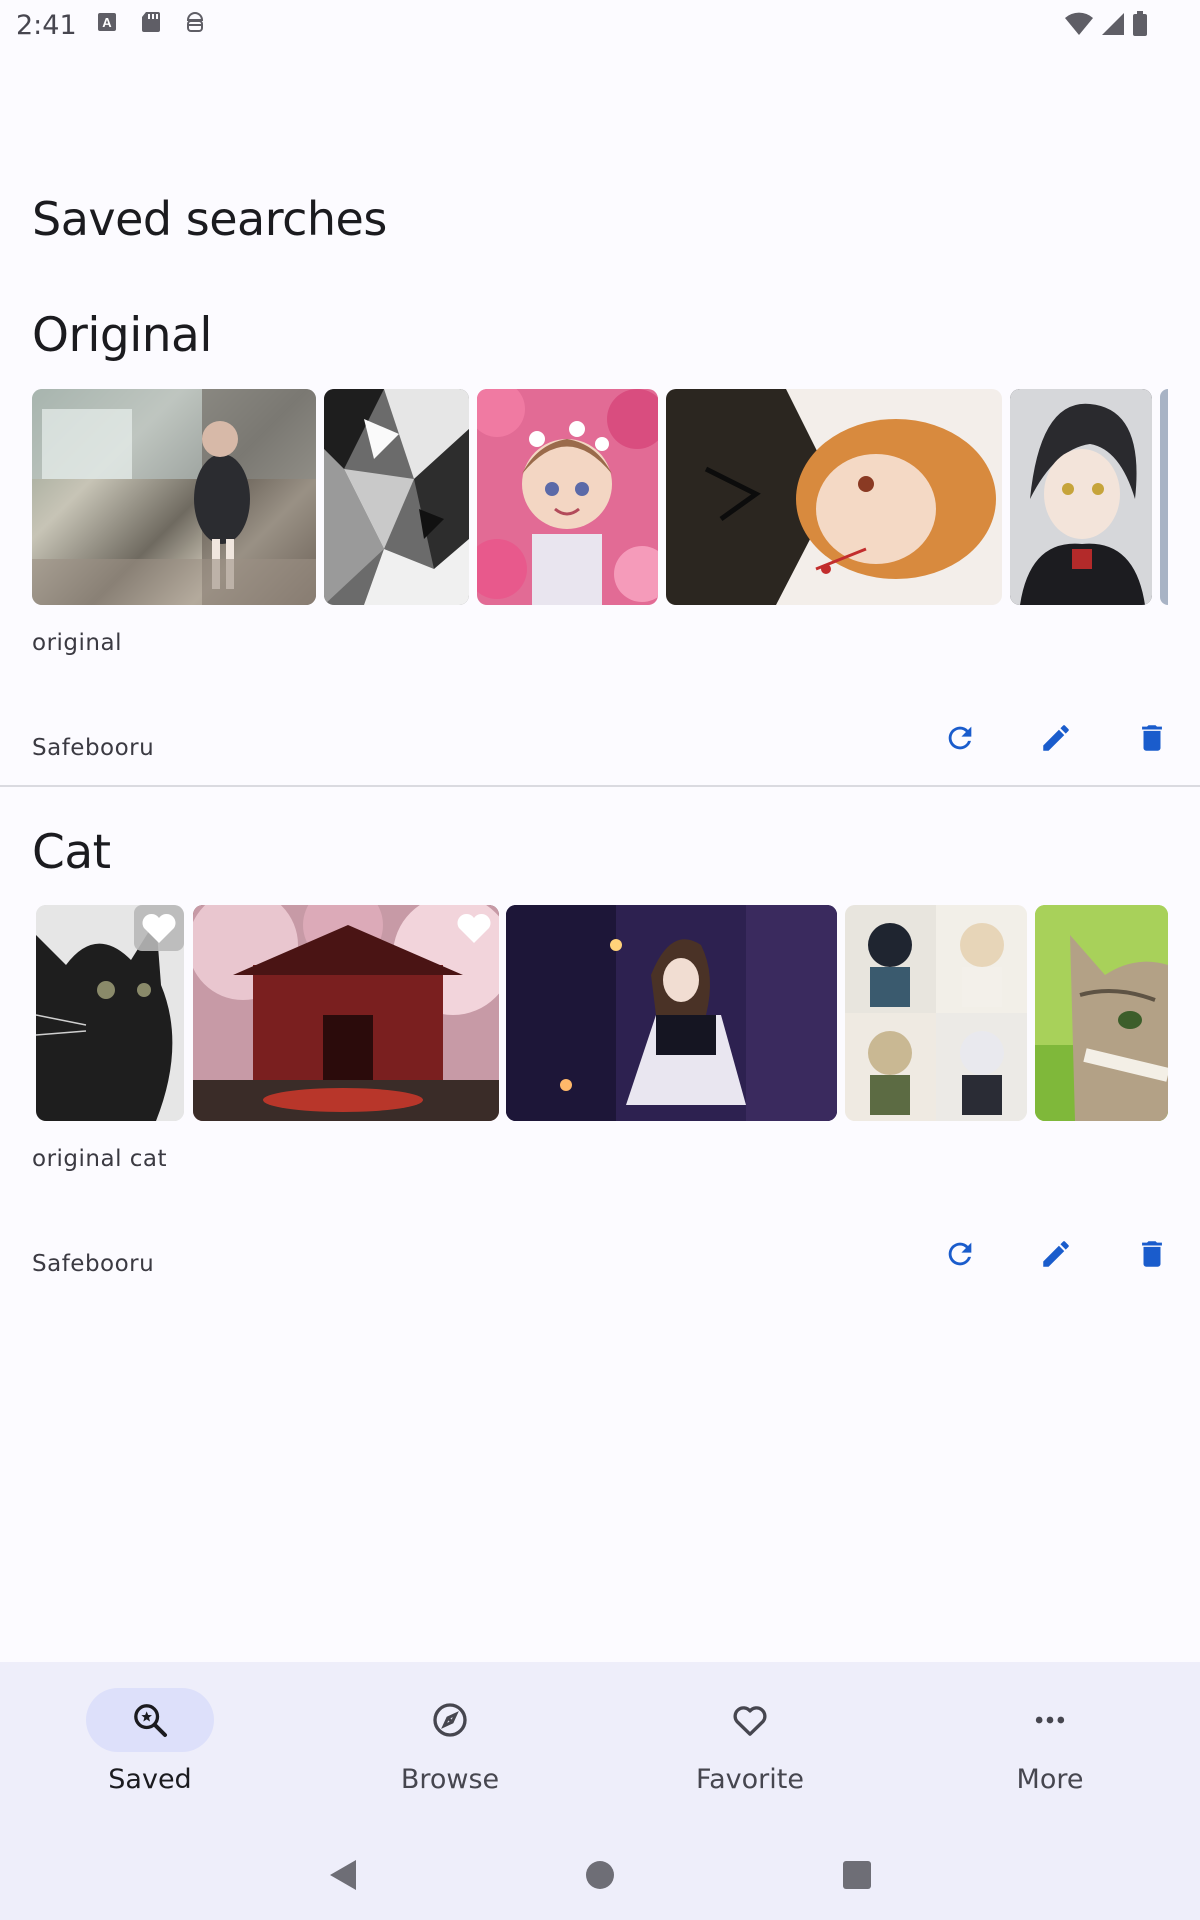 This screenshot has width=1200, height=1920. What do you see at coordinates (450, 1779) in the screenshot?
I see `nav-label: Browse` at bounding box center [450, 1779].